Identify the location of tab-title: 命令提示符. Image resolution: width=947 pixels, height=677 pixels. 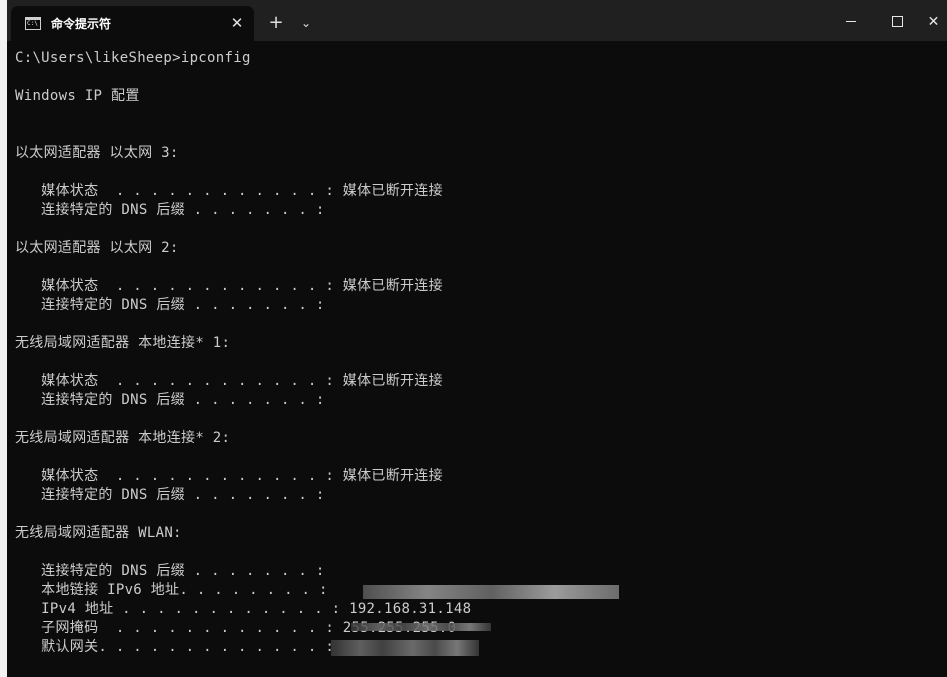
(81, 24).